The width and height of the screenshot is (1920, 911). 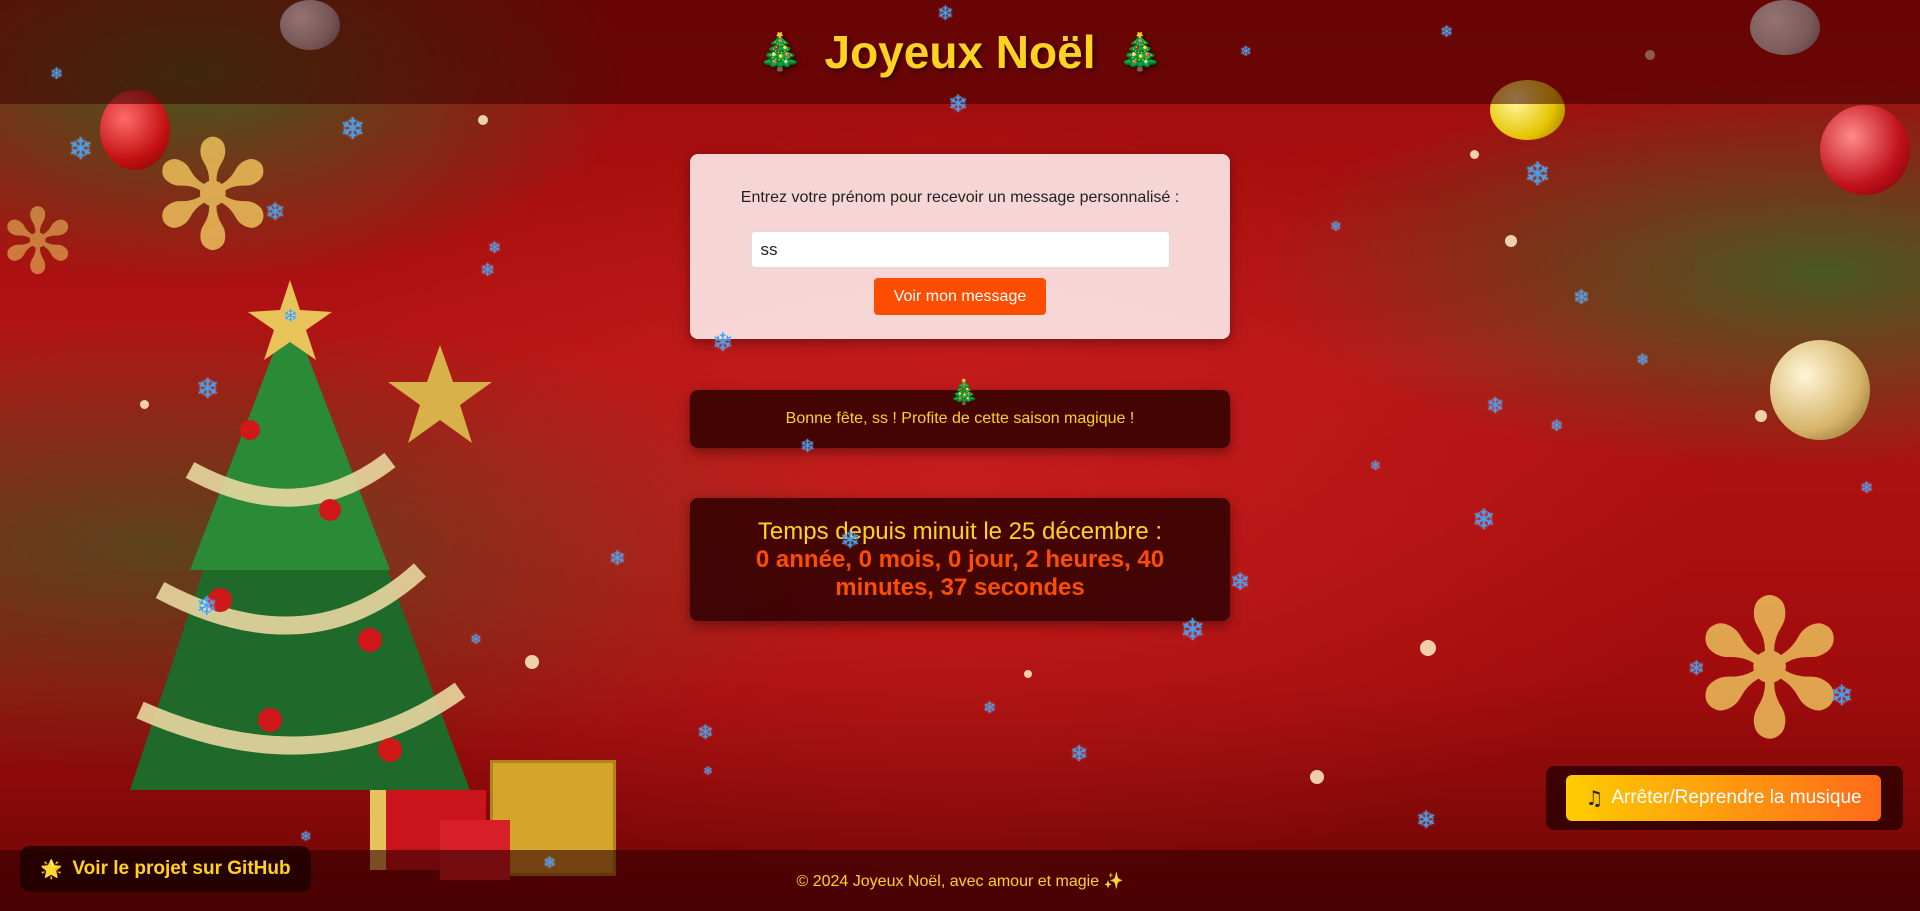 I want to click on header-bar: 🎄 Joyeux Noël 🎄, so click(x=960, y=52).